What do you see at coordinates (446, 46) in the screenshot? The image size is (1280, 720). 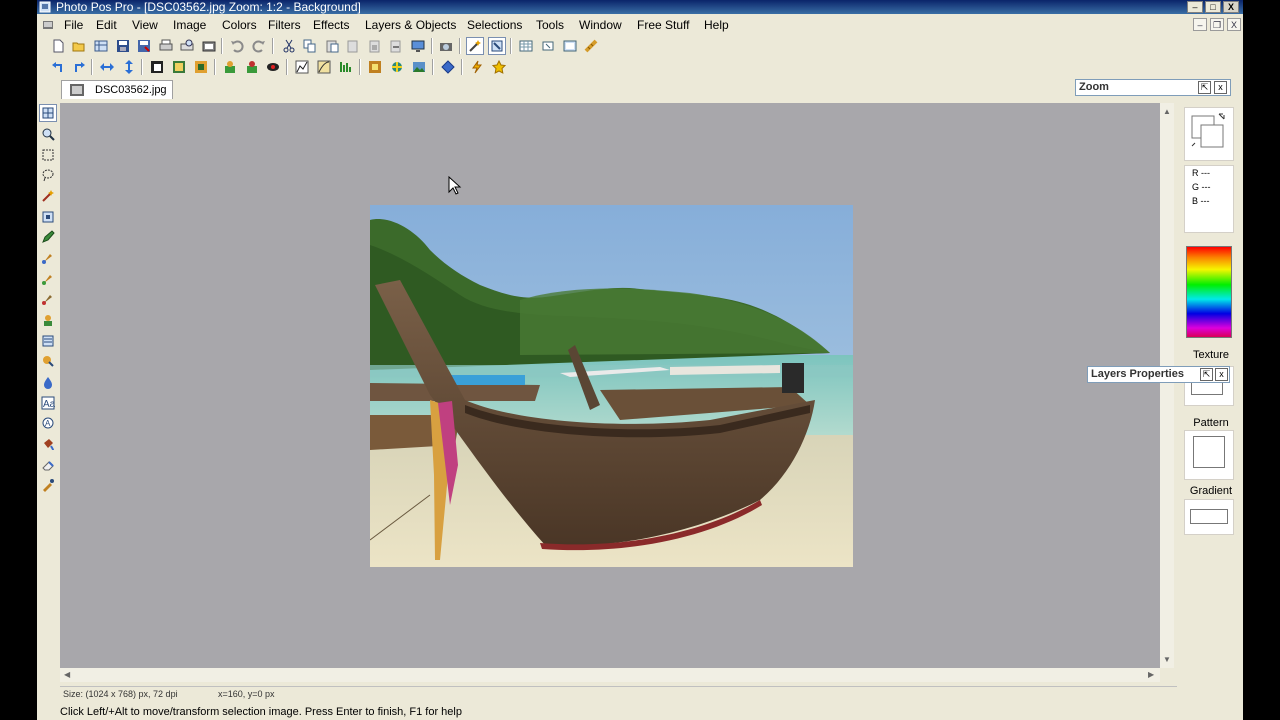 I see `camera-icon` at bounding box center [446, 46].